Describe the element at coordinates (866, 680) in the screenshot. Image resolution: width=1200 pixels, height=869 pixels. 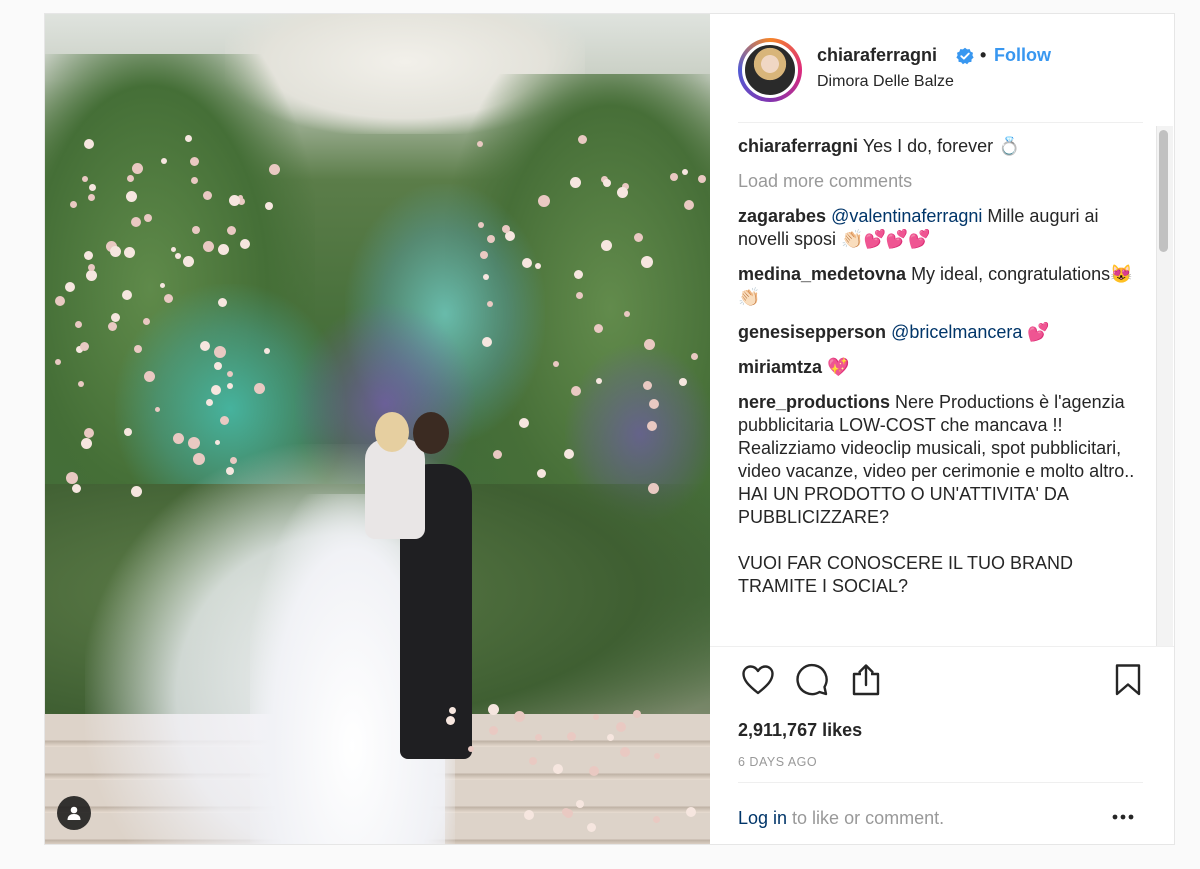
I see `share-icon` at that location.